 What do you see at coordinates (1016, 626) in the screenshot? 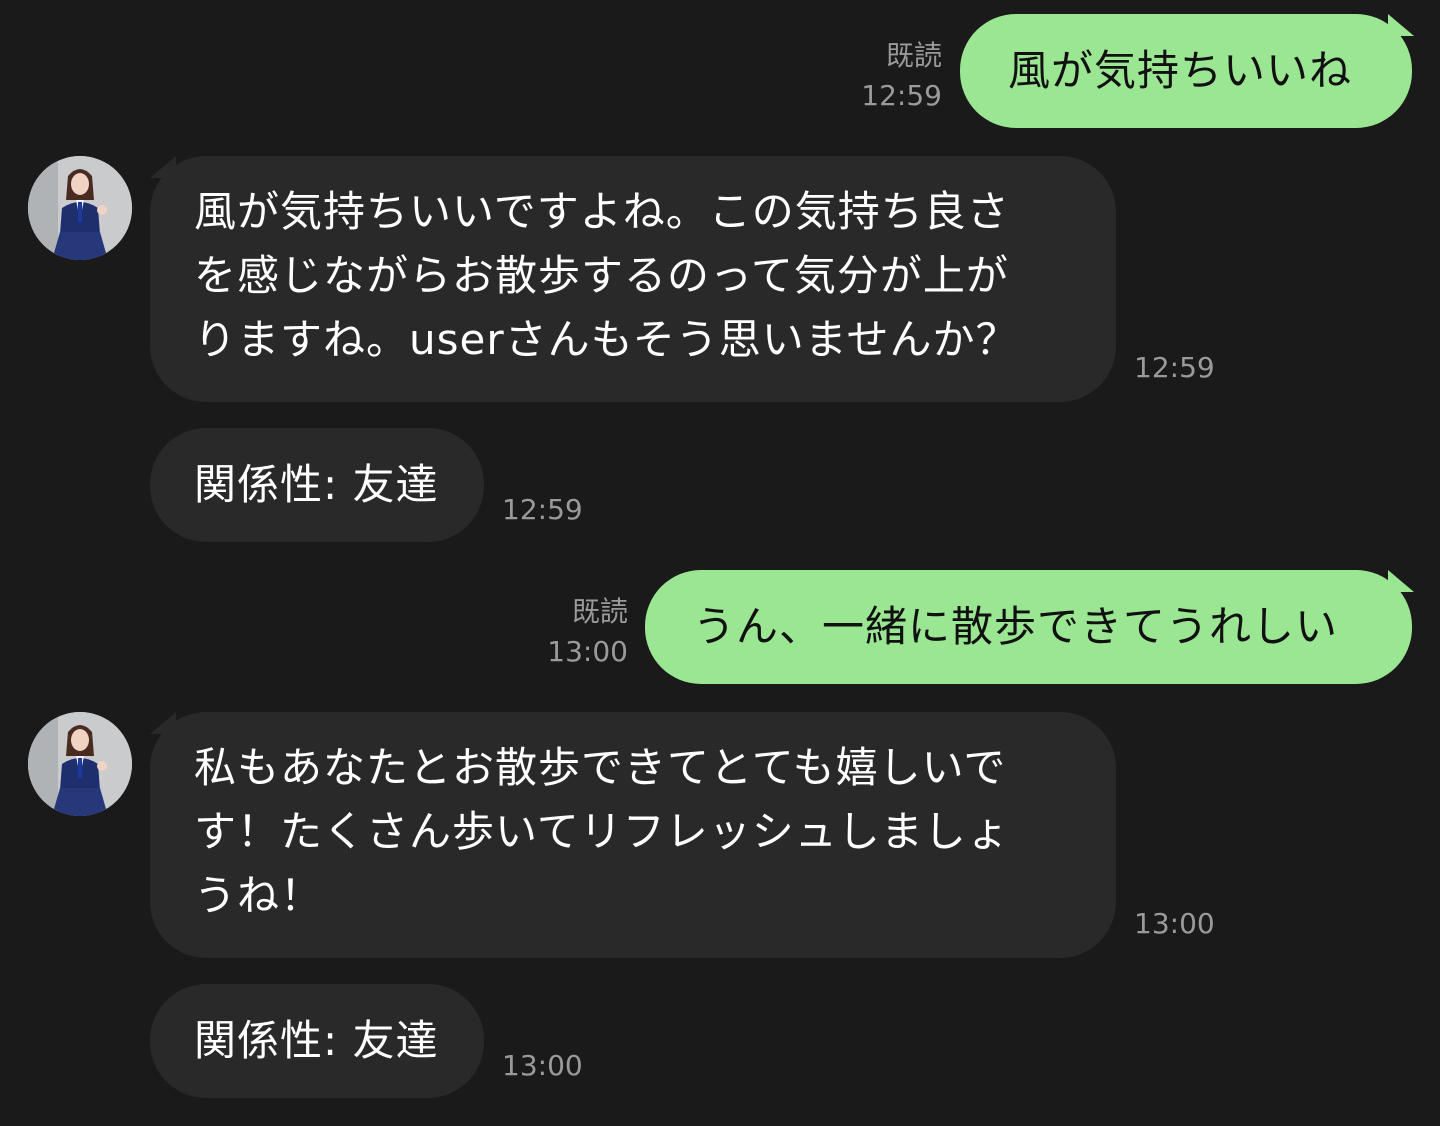
I see `message-text: うん、一緒に散歩できてうれしい` at bounding box center [1016, 626].